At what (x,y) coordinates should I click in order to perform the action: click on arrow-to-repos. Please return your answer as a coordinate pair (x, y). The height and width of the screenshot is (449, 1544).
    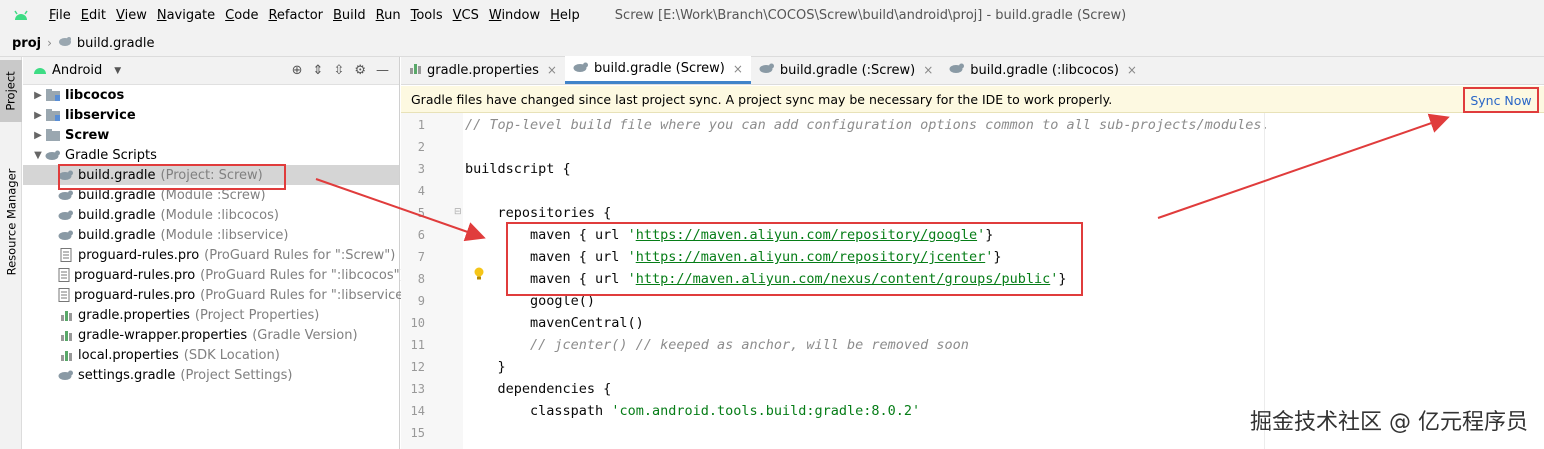
    Looking at the image, I should click on (400, 210).